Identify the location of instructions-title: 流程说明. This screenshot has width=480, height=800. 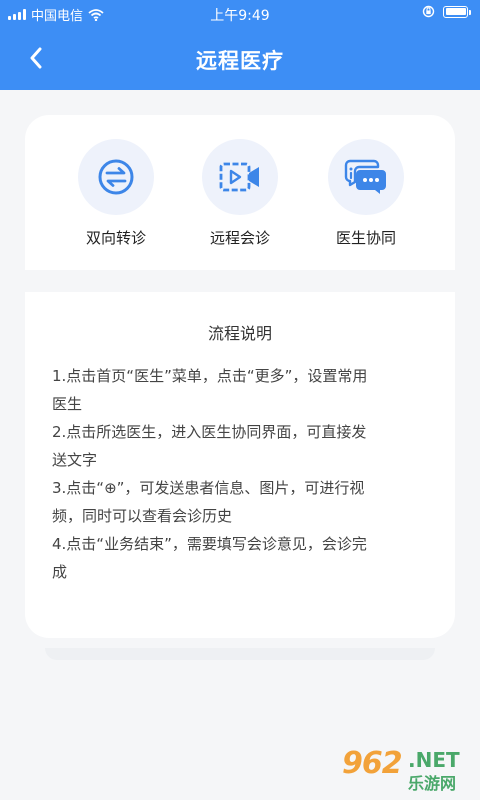
(239, 333).